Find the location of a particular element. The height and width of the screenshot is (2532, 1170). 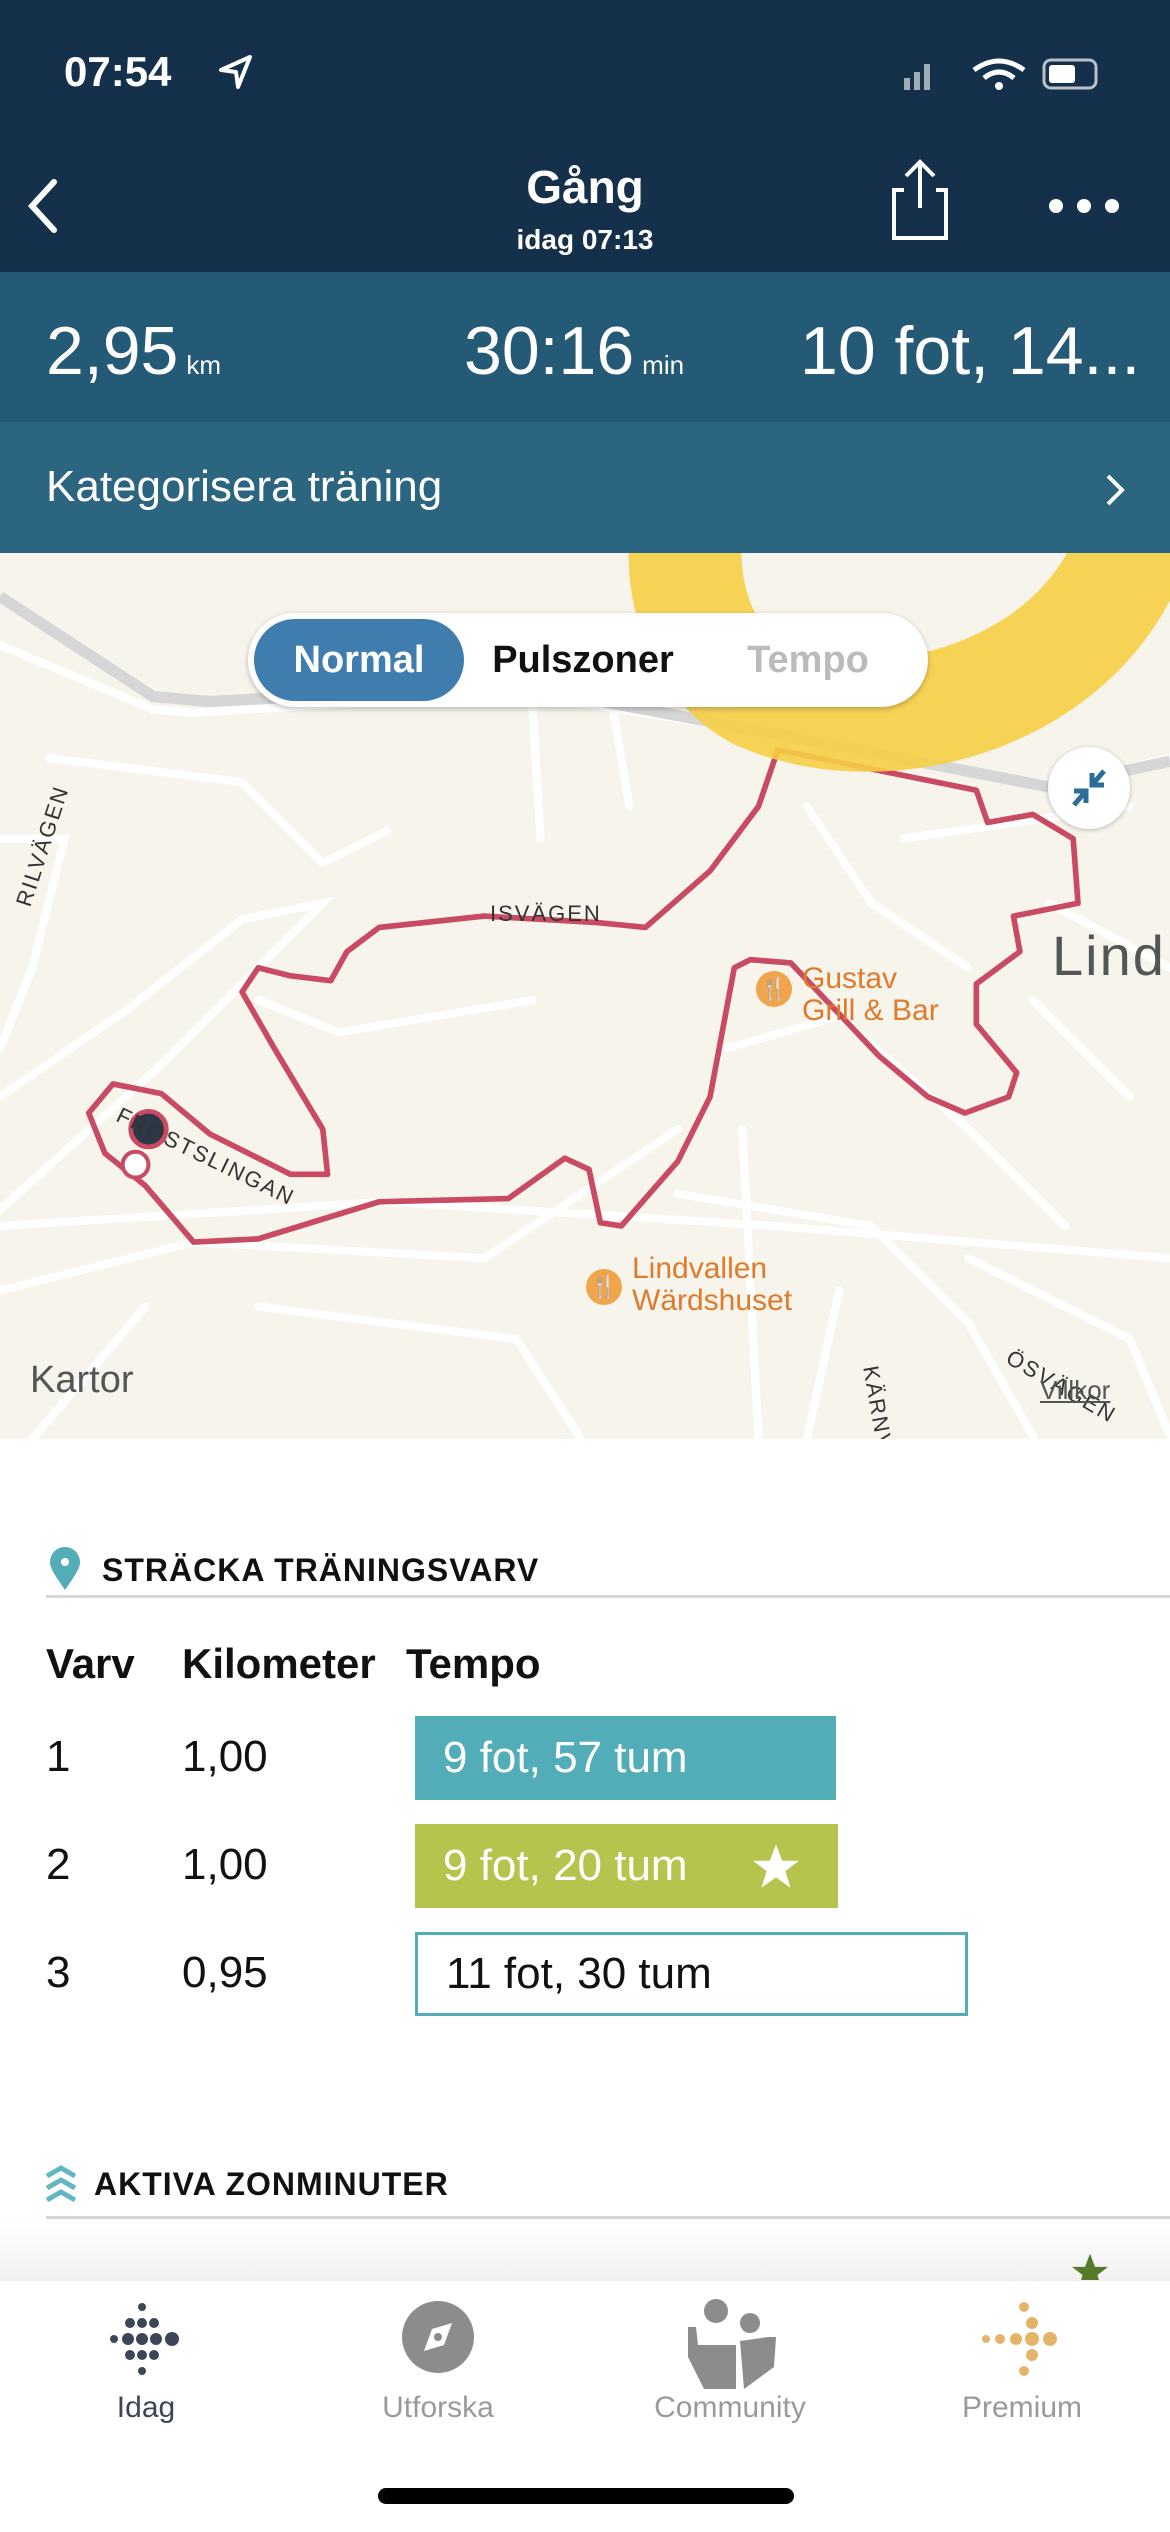

home-indicator is located at coordinates (586, 2496).